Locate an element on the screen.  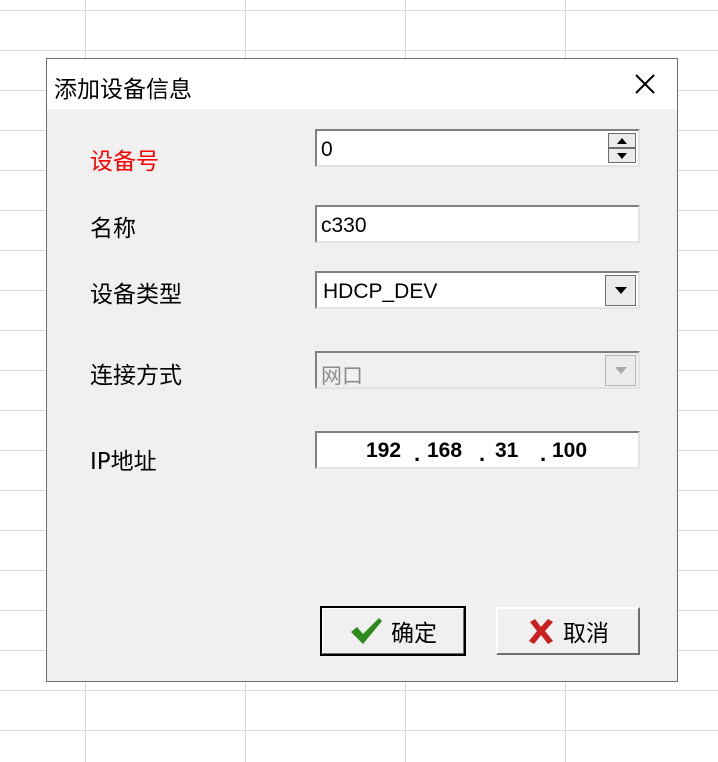
ip-octet-2: 168 is located at coordinates (444, 451).